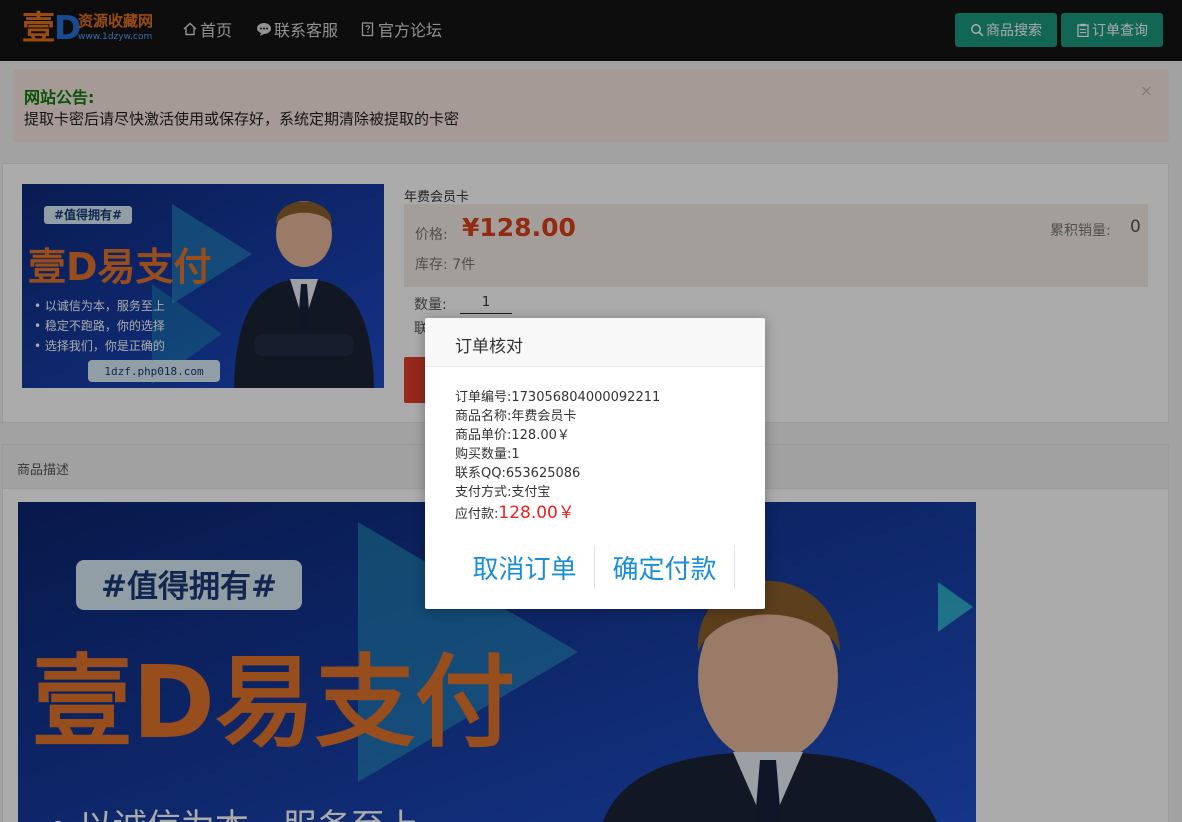 The height and width of the screenshot is (822, 1182). What do you see at coordinates (487, 454) in the screenshot?
I see `detail-quantity: 购买数量:1` at bounding box center [487, 454].